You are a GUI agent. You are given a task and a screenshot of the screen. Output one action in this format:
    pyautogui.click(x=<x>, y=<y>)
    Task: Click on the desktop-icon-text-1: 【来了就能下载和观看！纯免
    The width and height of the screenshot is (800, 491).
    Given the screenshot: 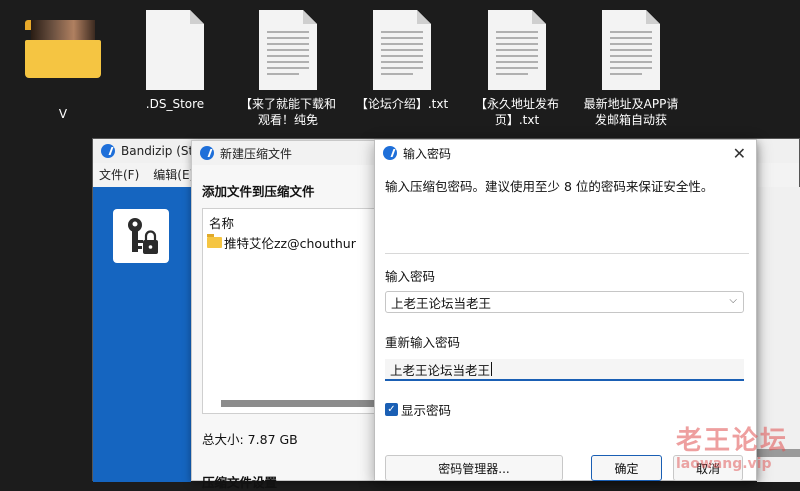 What is the action you would take?
    pyautogui.click(x=288, y=69)
    